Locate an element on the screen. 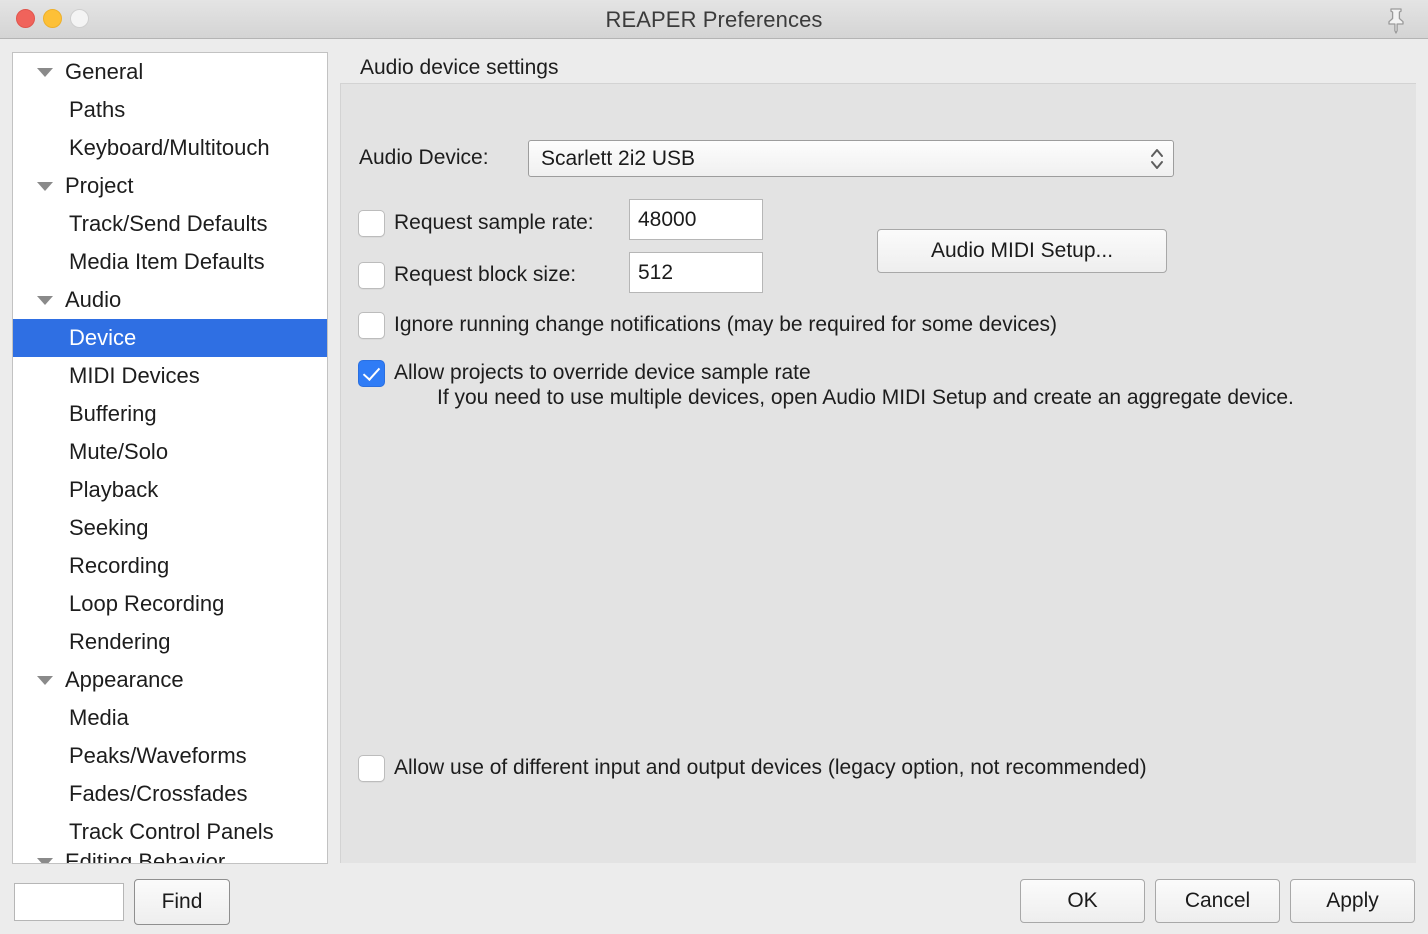 Image resolution: width=1428 pixels, height=934 pixels. sidebar-item-label: Paths is located at coordinates (97, 109).